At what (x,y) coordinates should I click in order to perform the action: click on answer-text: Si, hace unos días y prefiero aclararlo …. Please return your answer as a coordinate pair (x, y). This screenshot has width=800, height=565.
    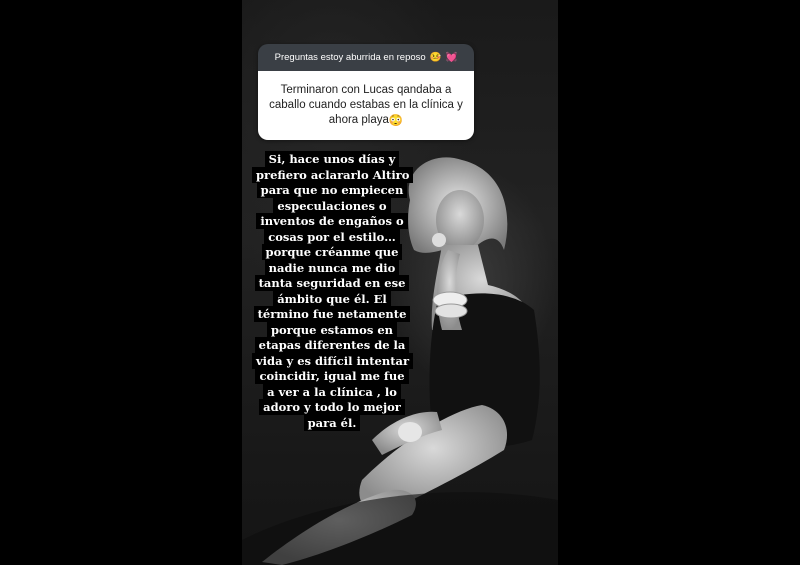
    Looking at the image, I should click on (333, 291).